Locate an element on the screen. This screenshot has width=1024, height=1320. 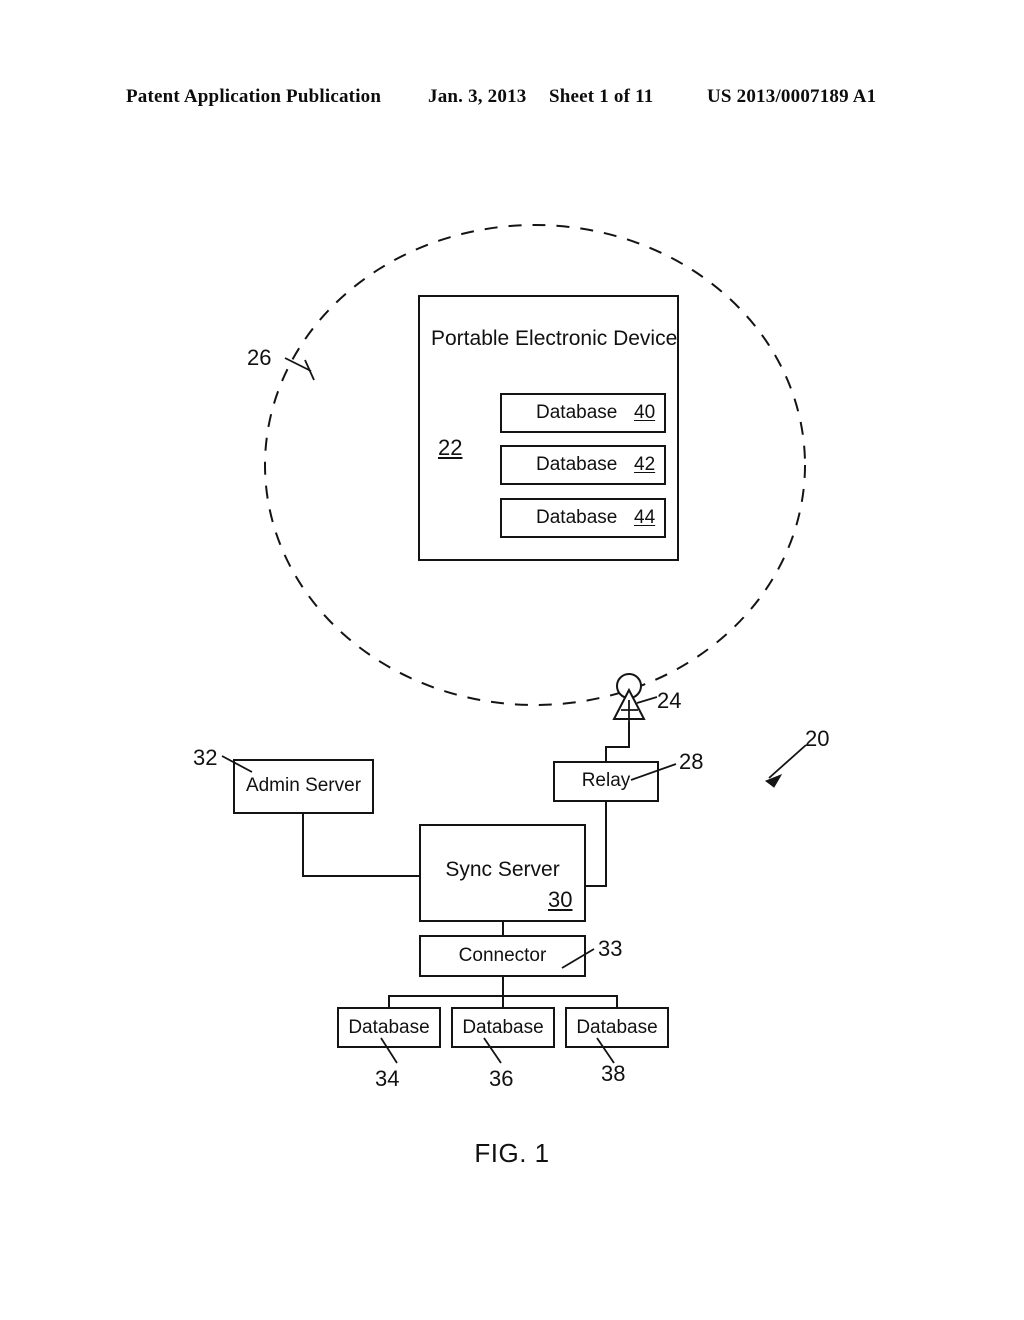
ref-numeral-38: 38 is located at coordinates (613, 1073).